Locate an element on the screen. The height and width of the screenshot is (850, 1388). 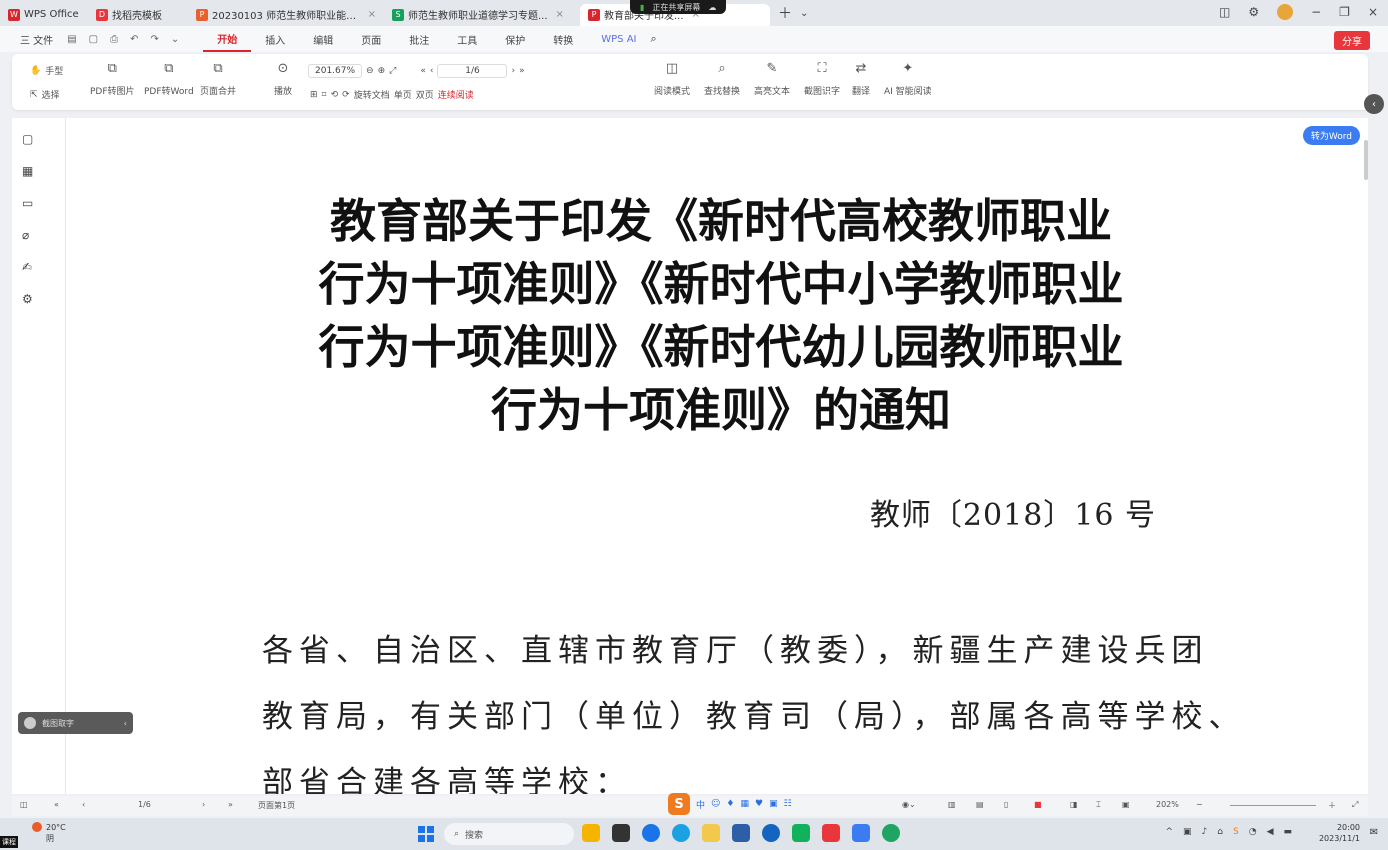
status-page-input: 1/6 is located at coordinates (144, 804).